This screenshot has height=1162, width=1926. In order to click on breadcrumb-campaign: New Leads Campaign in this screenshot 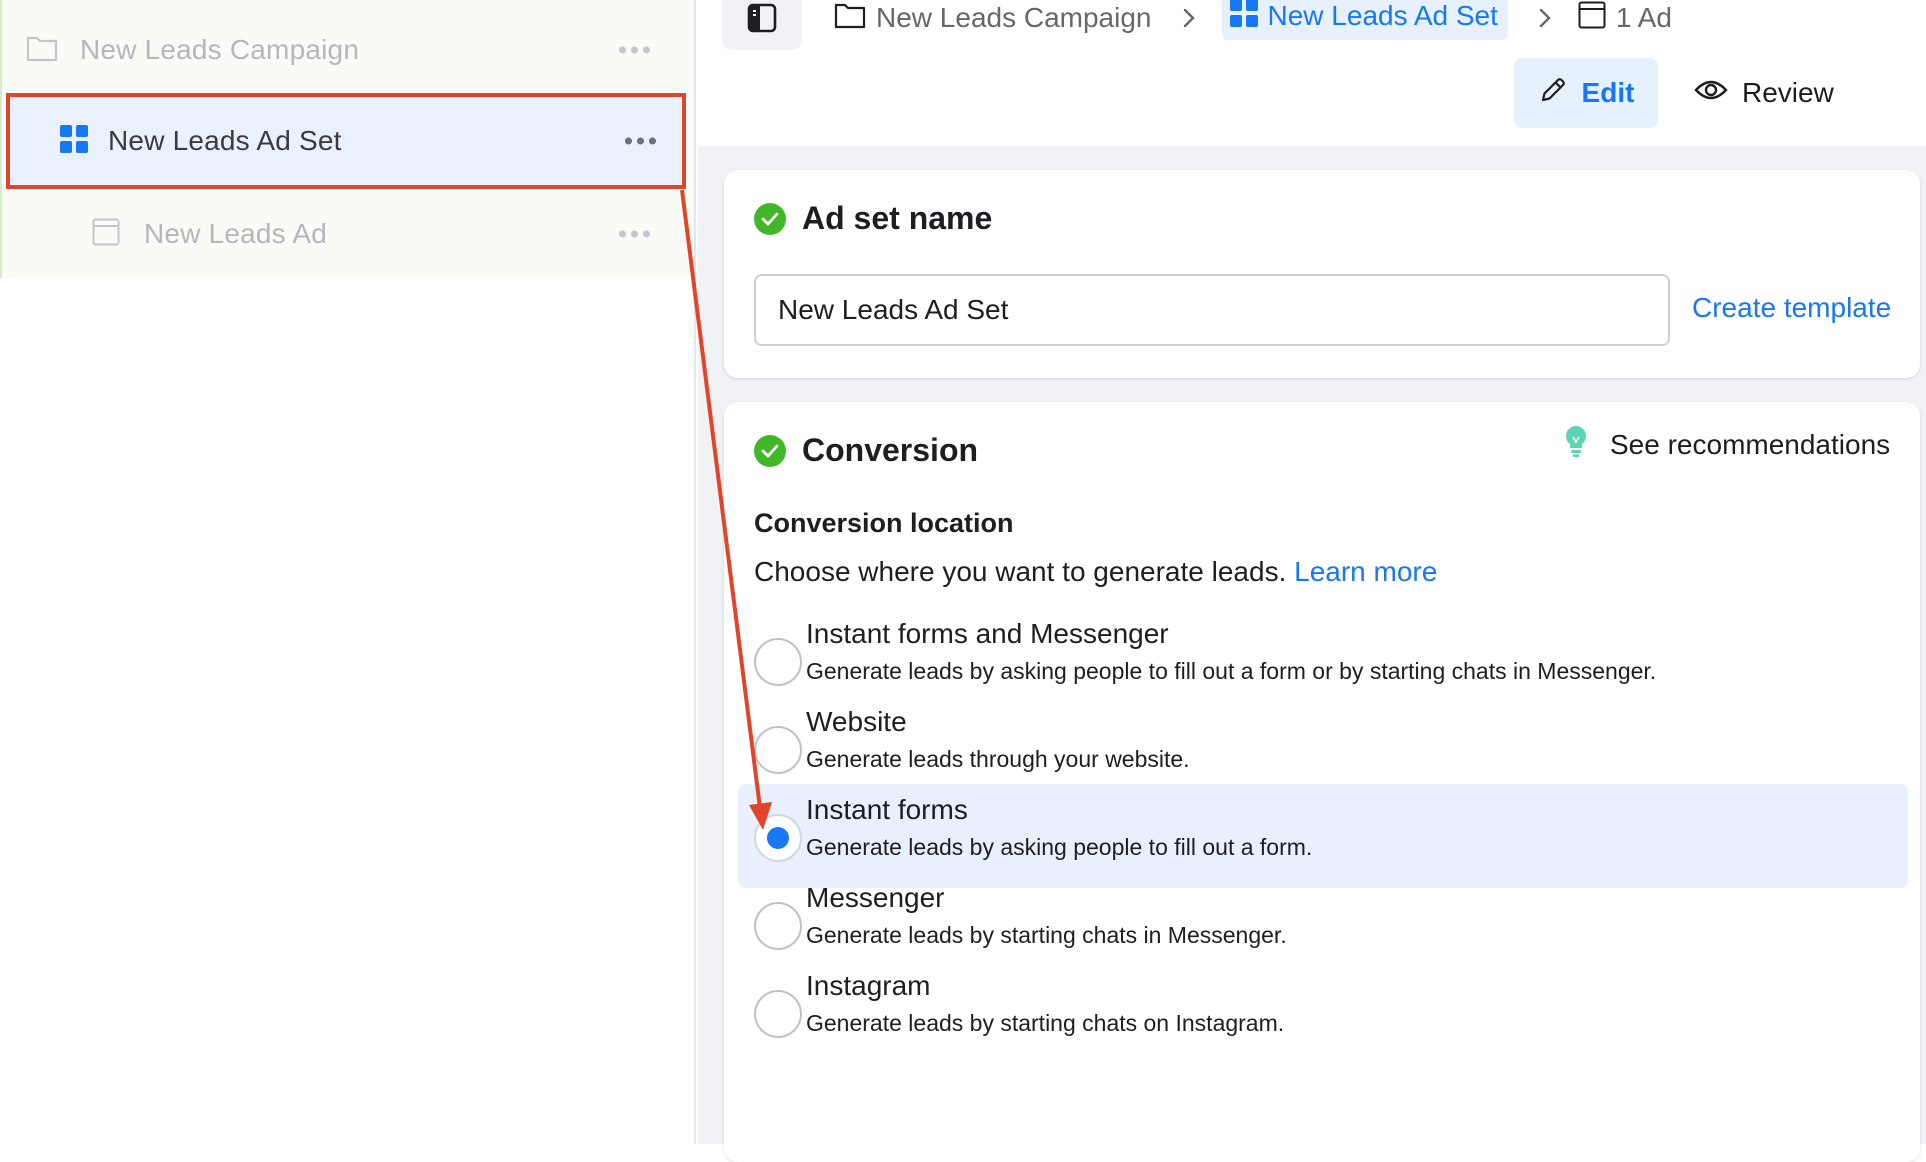, I will do `click(993, 18)`.